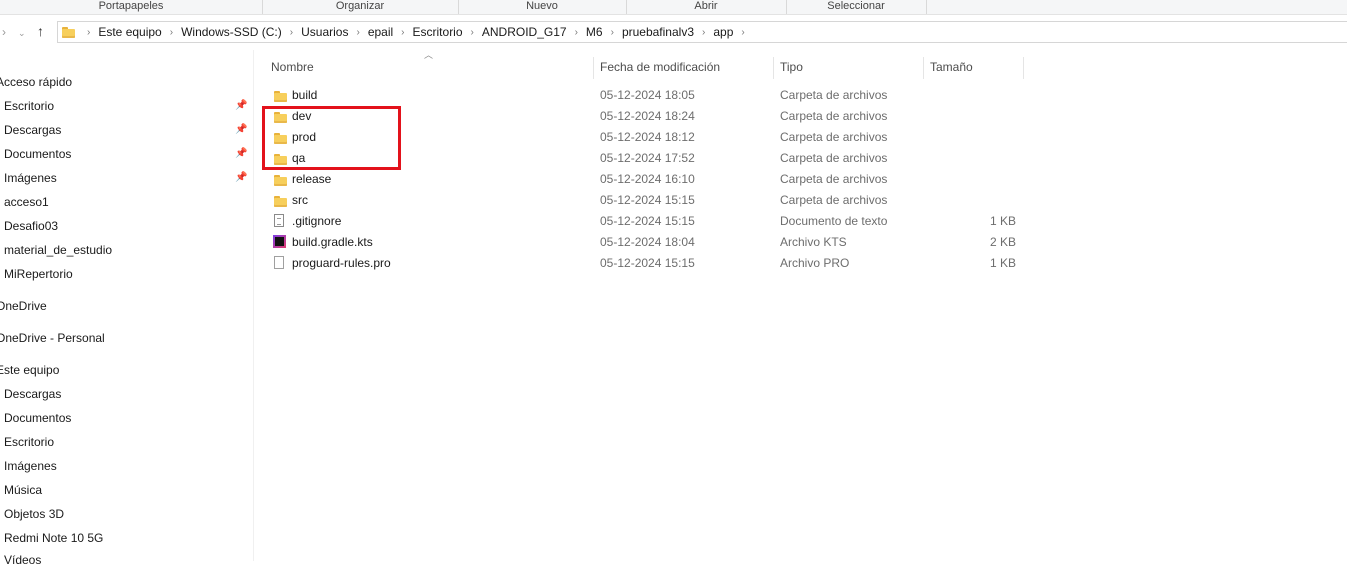 The height and width of the screenshot is (567, 1347). I want to click on nav-pc-descargas: Descargas, so click(32, 394).